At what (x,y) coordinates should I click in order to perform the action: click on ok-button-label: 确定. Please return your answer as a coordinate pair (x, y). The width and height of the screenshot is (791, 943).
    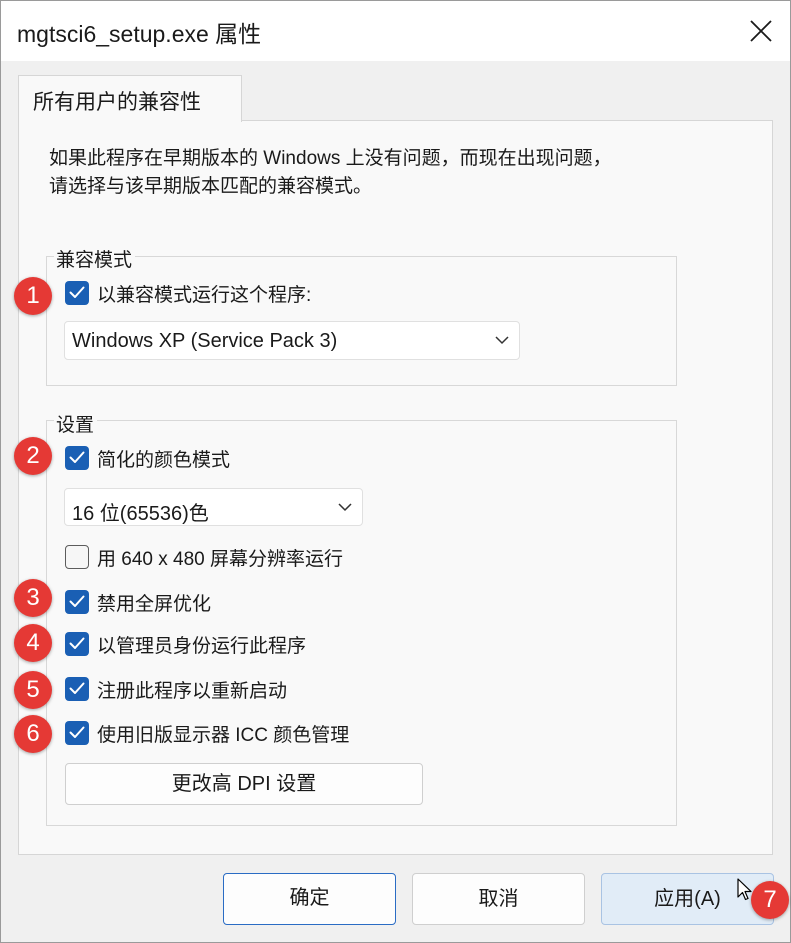
    Looking at the image, I should click on (309, 898).